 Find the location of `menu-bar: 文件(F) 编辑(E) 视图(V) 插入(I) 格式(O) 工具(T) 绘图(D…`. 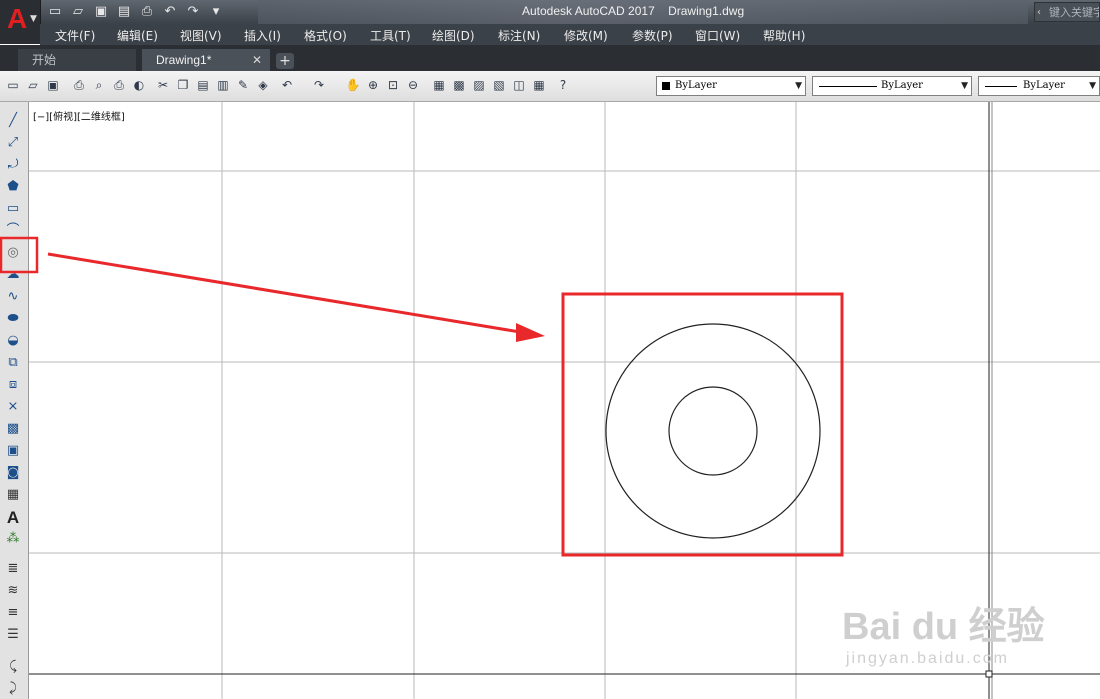

menu-bar: 文件(F) 编辑(E) 视图(V) 插入(I) 格式(O) 工具(T) 绘图(D… is located at coordinates (570, 34).